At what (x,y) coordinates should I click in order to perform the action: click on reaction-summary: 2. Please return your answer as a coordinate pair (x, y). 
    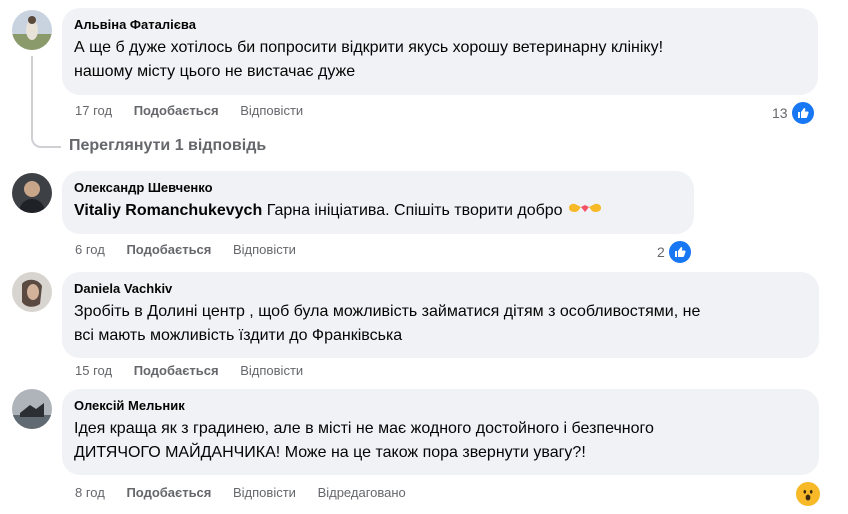
    Looking at the image, I should click on (675, 252).